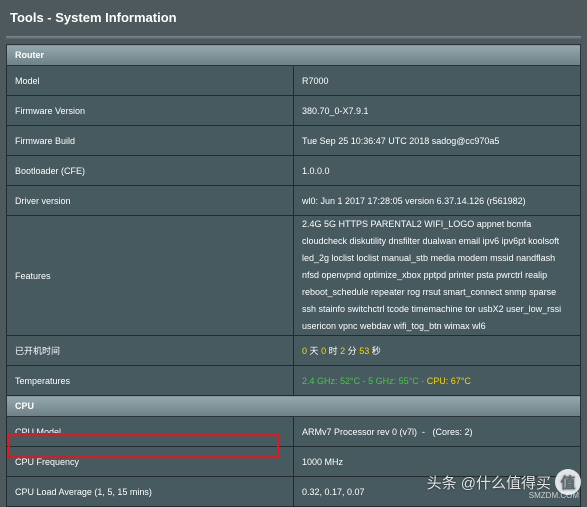 The width and height of the screenshot is (587, 507). Describe the element at coordinates (376, 351) in the screenshot. I see `uptime-seconds-unit: 秒` at that location.